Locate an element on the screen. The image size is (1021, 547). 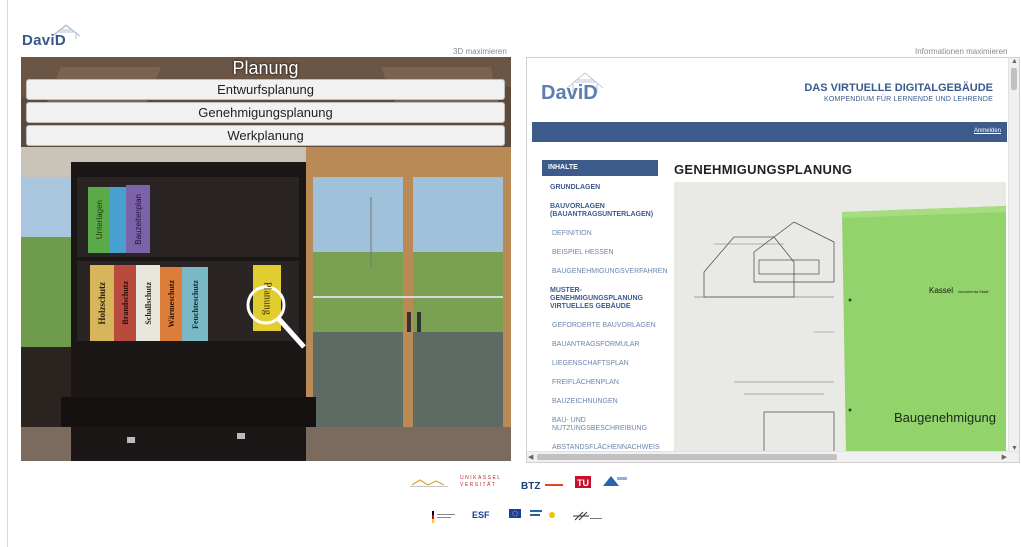
book-unterlagen: Unterlagen is located at coordinates (99, 220).